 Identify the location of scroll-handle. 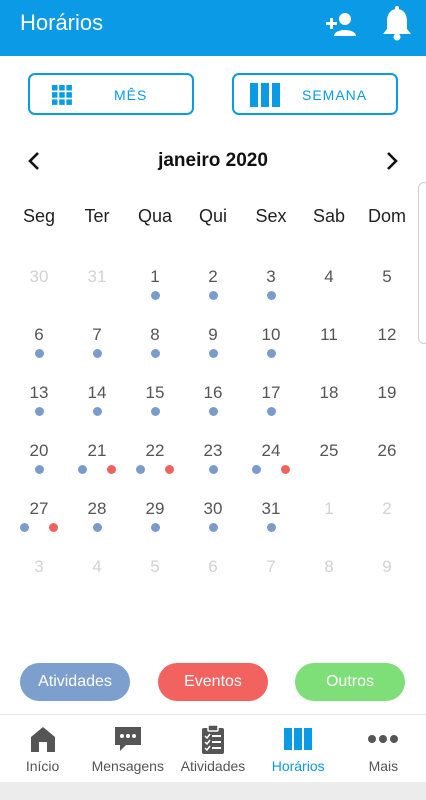
(422, 263).